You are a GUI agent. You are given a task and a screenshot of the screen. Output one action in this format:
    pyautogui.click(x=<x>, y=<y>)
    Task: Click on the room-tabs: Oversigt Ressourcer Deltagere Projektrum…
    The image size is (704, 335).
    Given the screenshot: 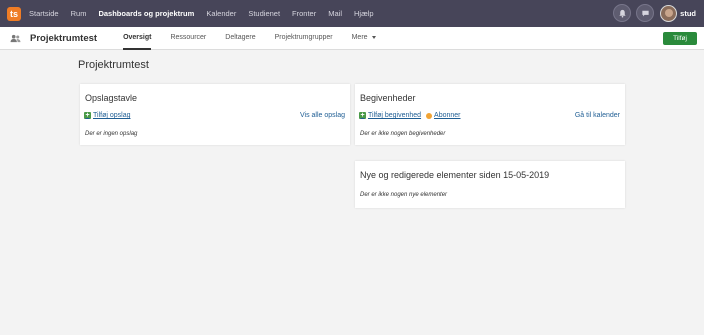 What is the action you would take?
    pyautogui.click(x=258, y=38)
    